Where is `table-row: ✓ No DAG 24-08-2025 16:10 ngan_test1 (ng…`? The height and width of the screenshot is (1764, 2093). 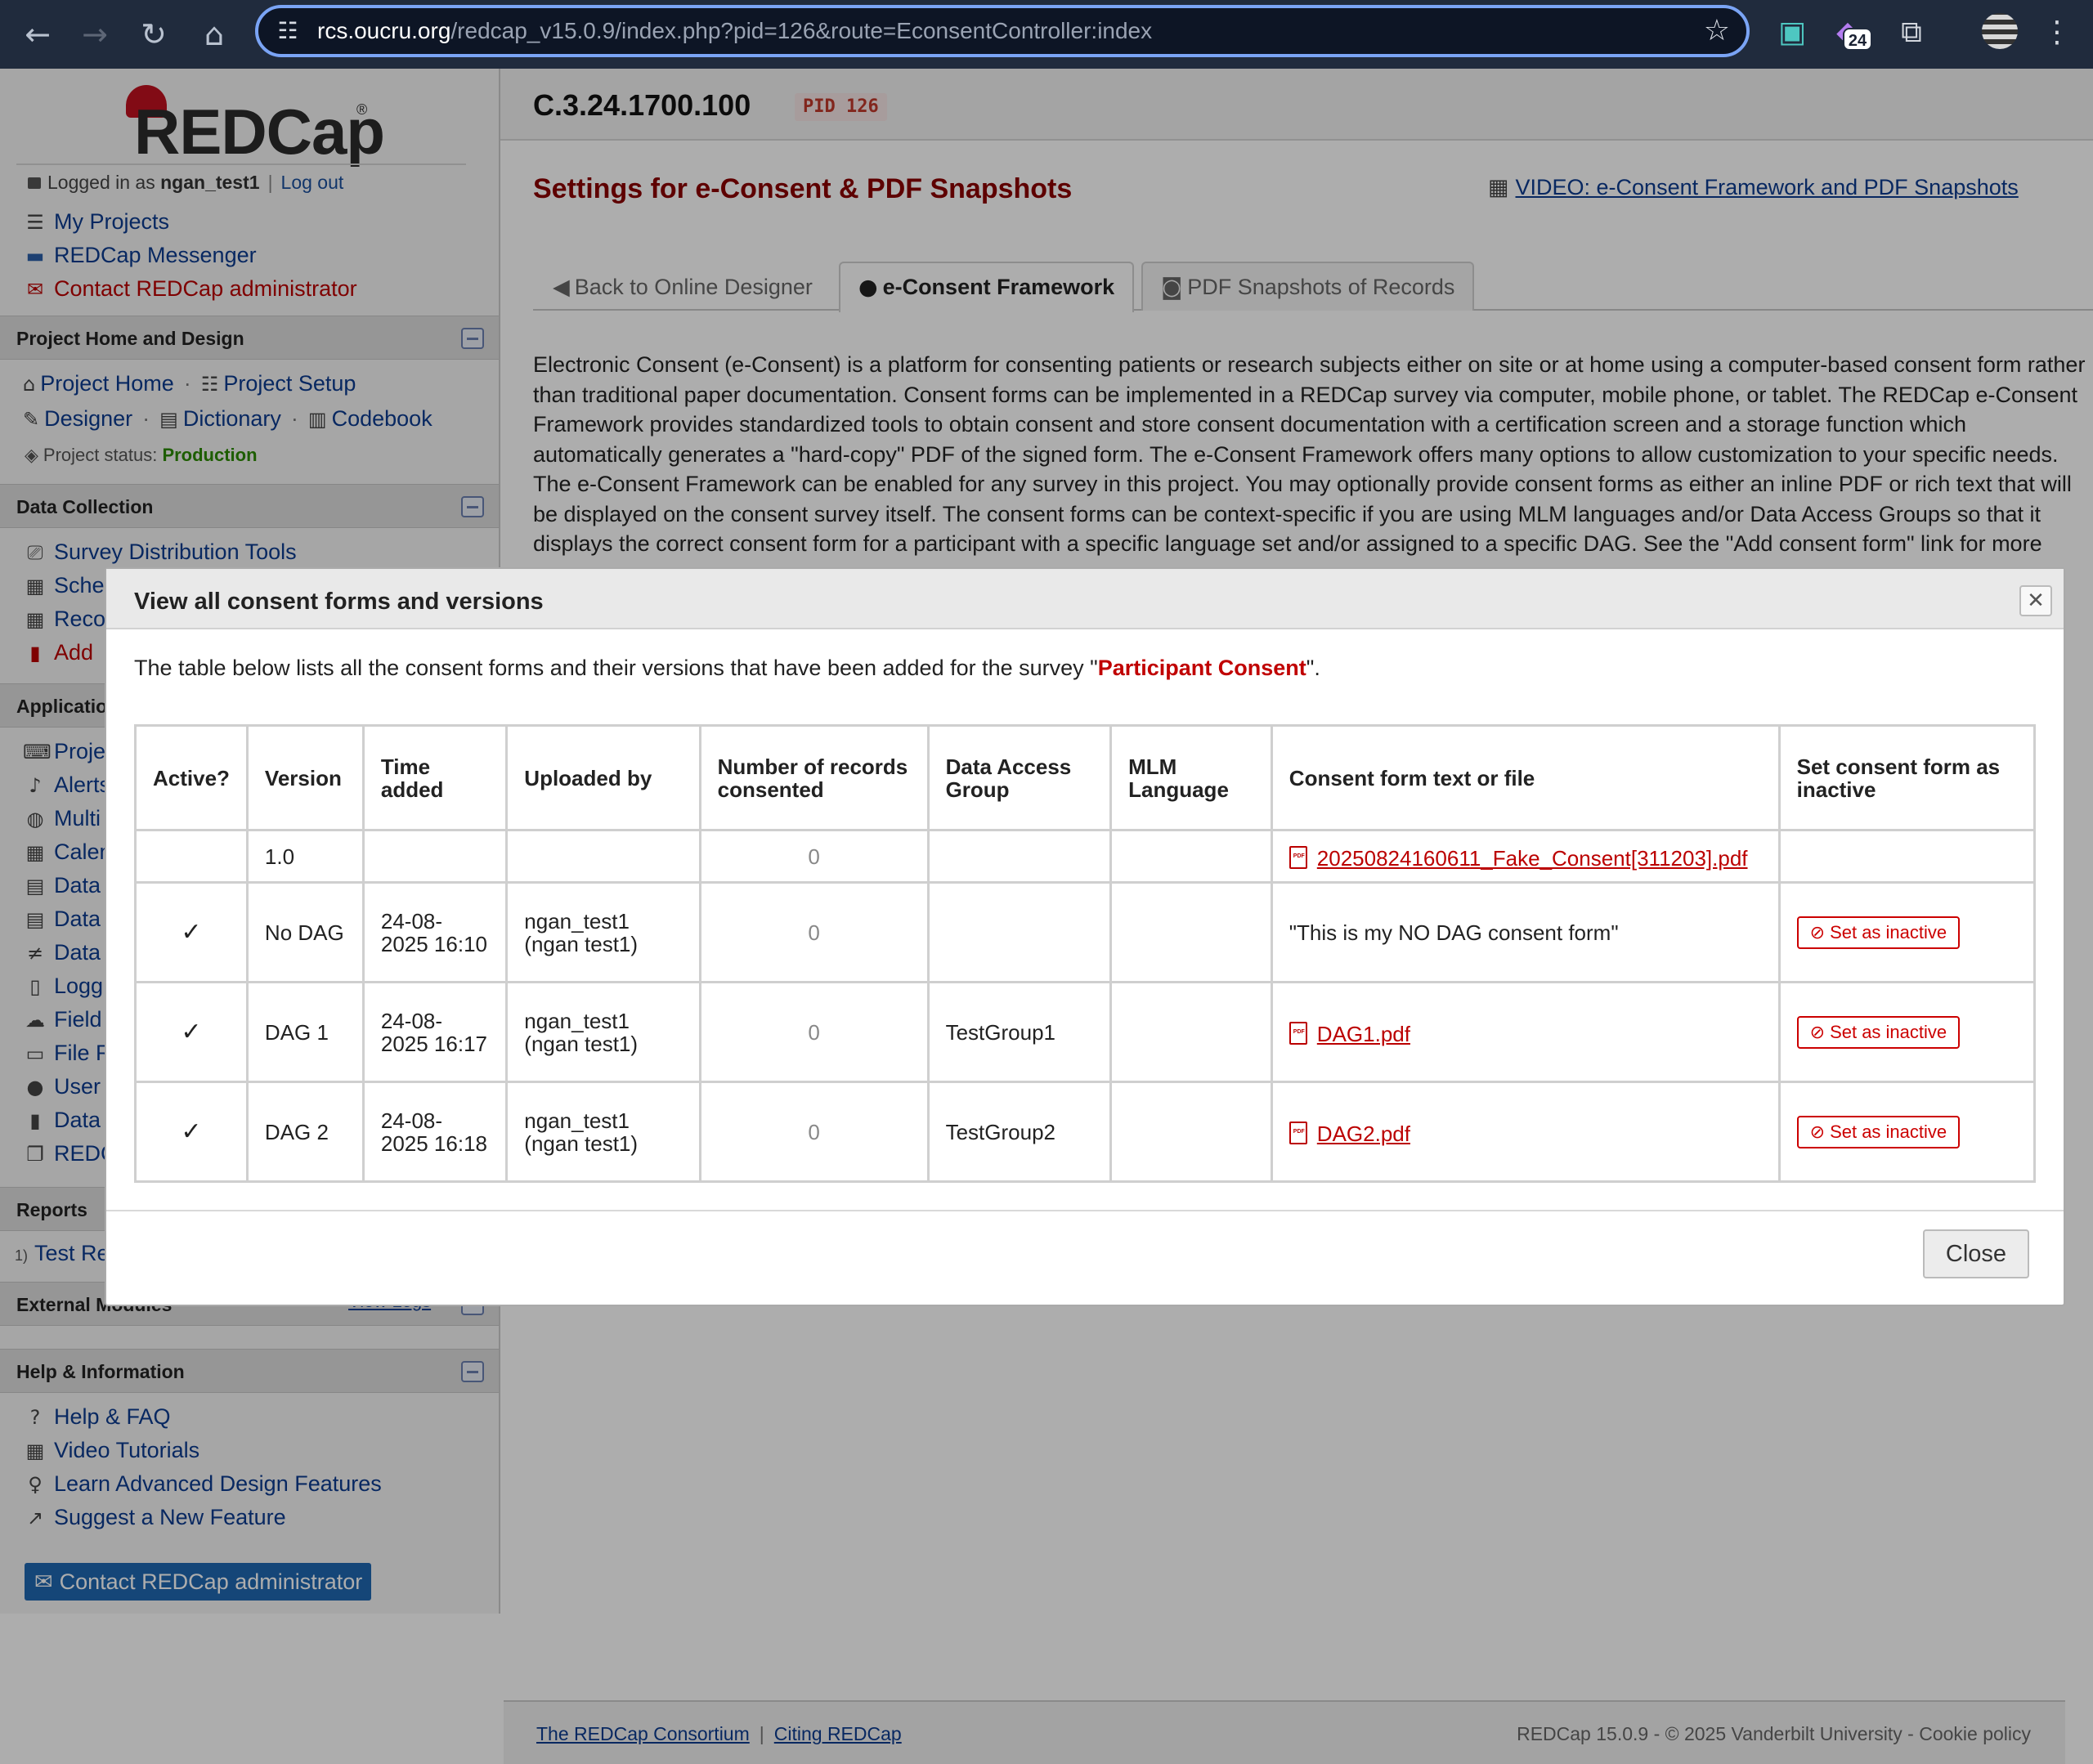 table-row: ✓ No DAG 24-08-2025 16:10 ngan_test1 (ng… is located at coordinates (1086, 932).